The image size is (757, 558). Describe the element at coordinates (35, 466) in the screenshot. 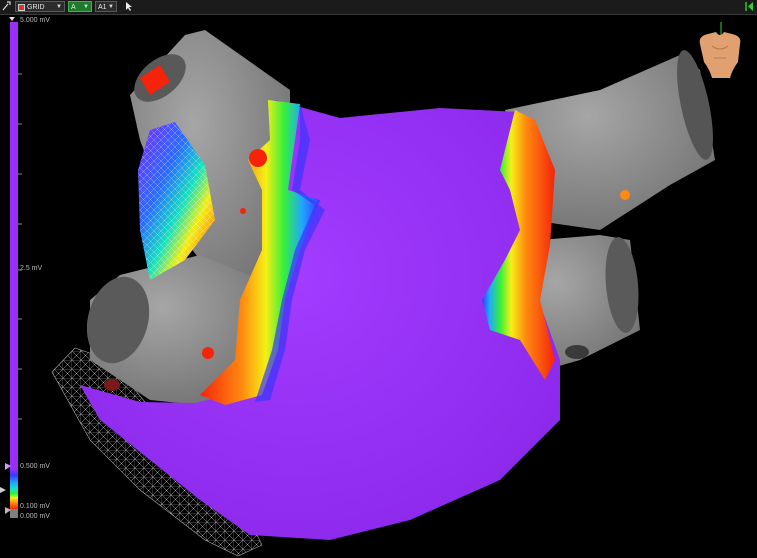

I see `scale-high-threshold-label: 0.500 mV` at that location.